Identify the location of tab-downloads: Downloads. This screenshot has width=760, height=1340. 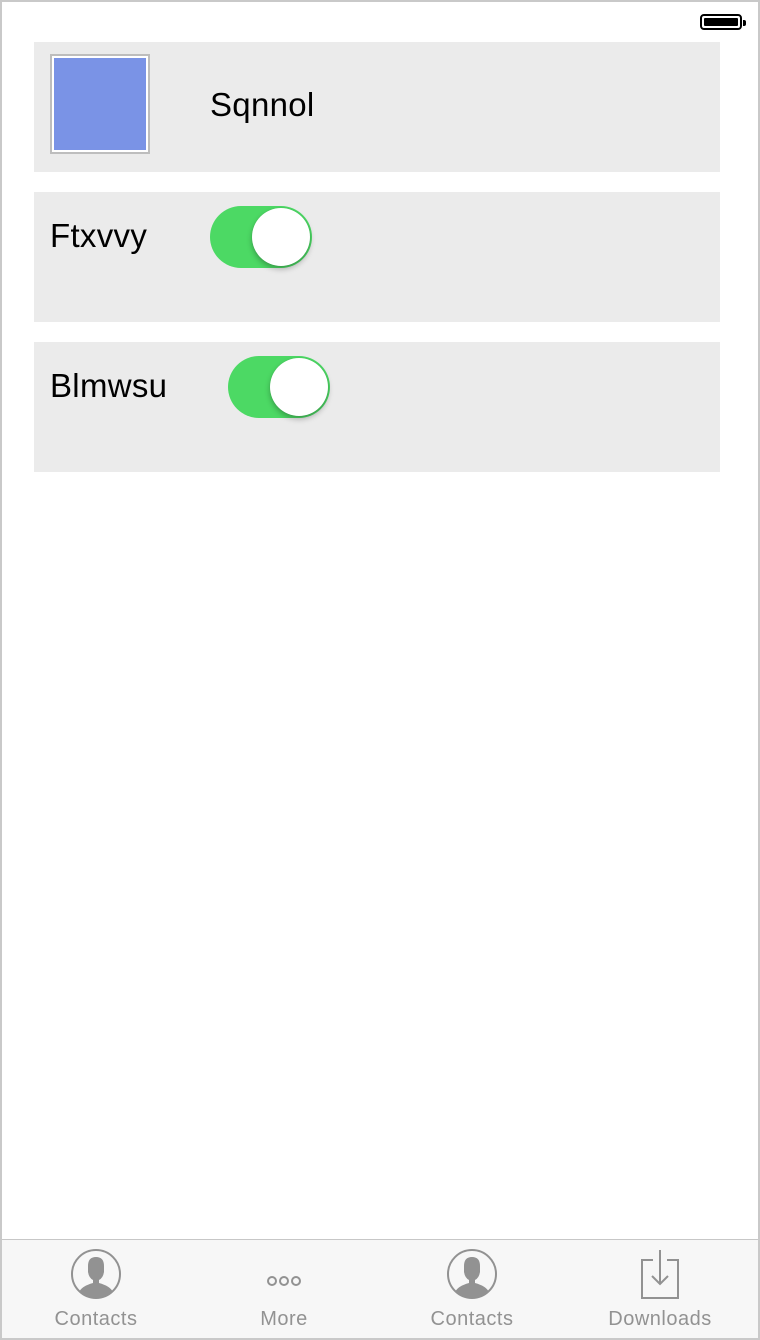
(660, 1289).